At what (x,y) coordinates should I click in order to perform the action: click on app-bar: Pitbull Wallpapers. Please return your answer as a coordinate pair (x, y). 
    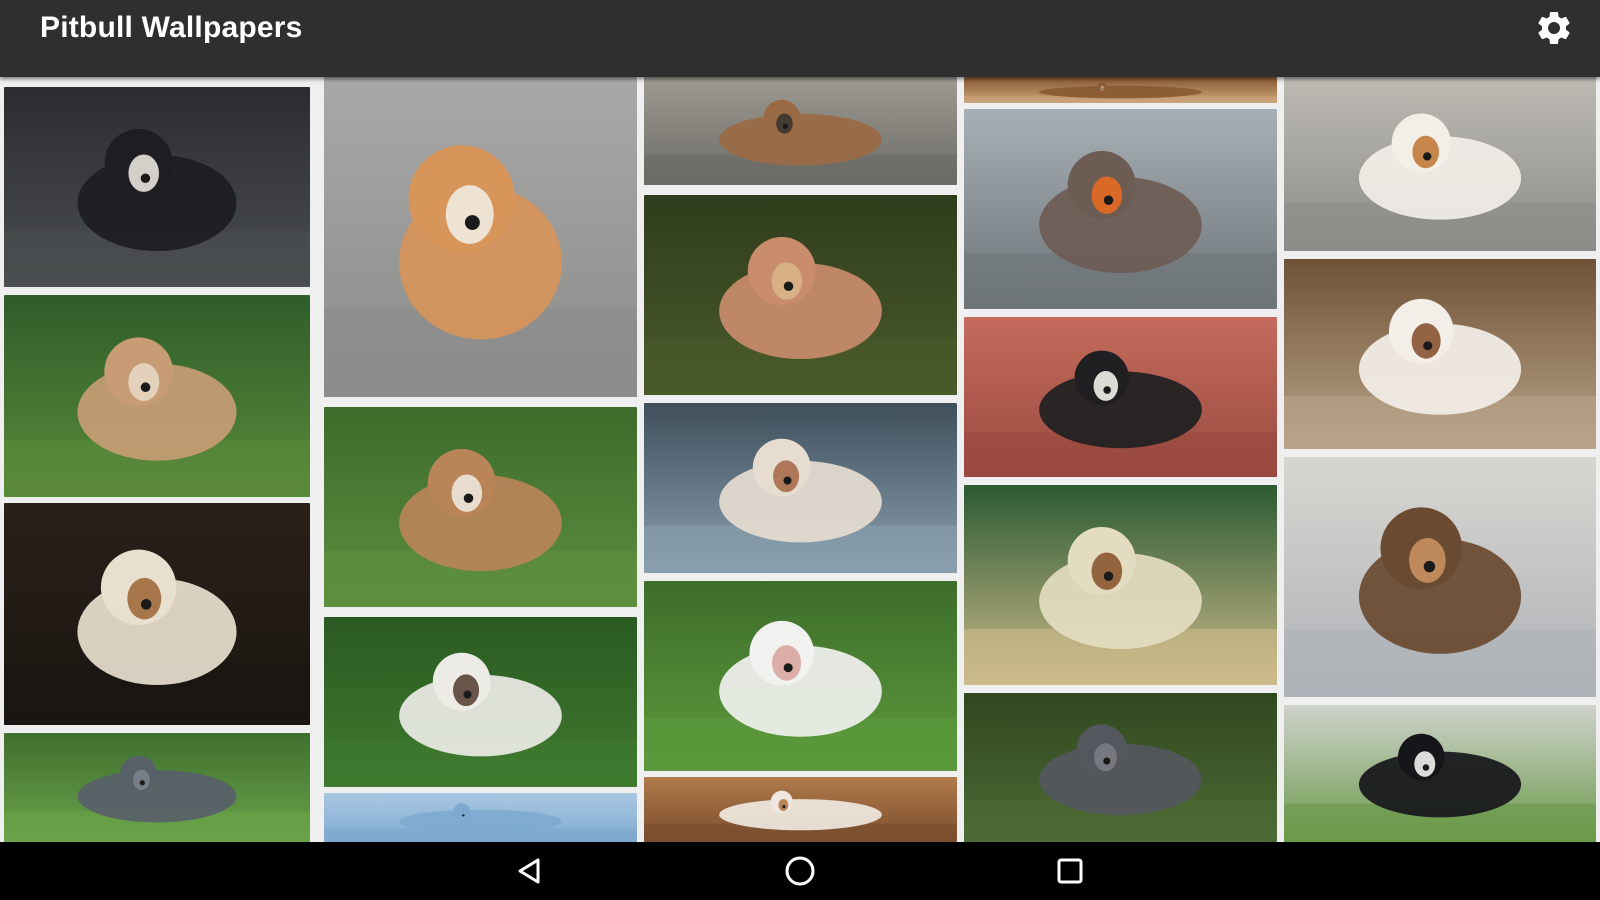
    Looking at the image, I should click on (800, 38).